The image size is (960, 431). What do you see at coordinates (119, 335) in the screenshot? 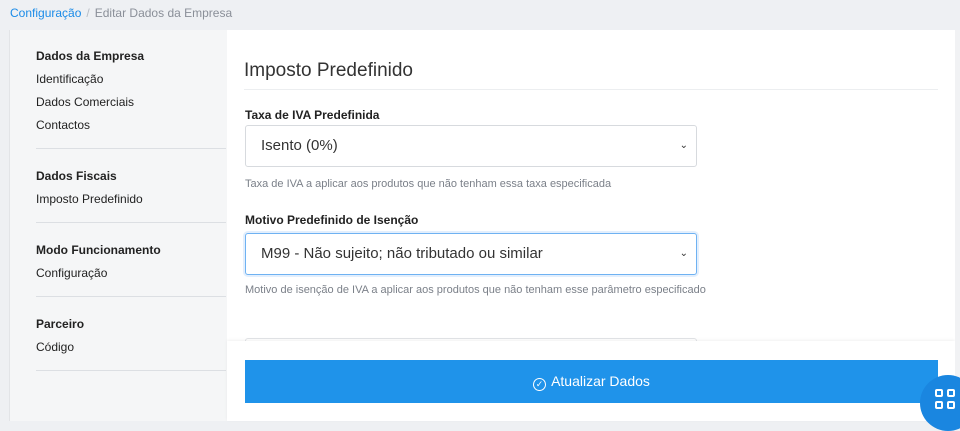
I see `sidebar-group-parceiro: Parceiro Código` at bounding box center [119, 335].